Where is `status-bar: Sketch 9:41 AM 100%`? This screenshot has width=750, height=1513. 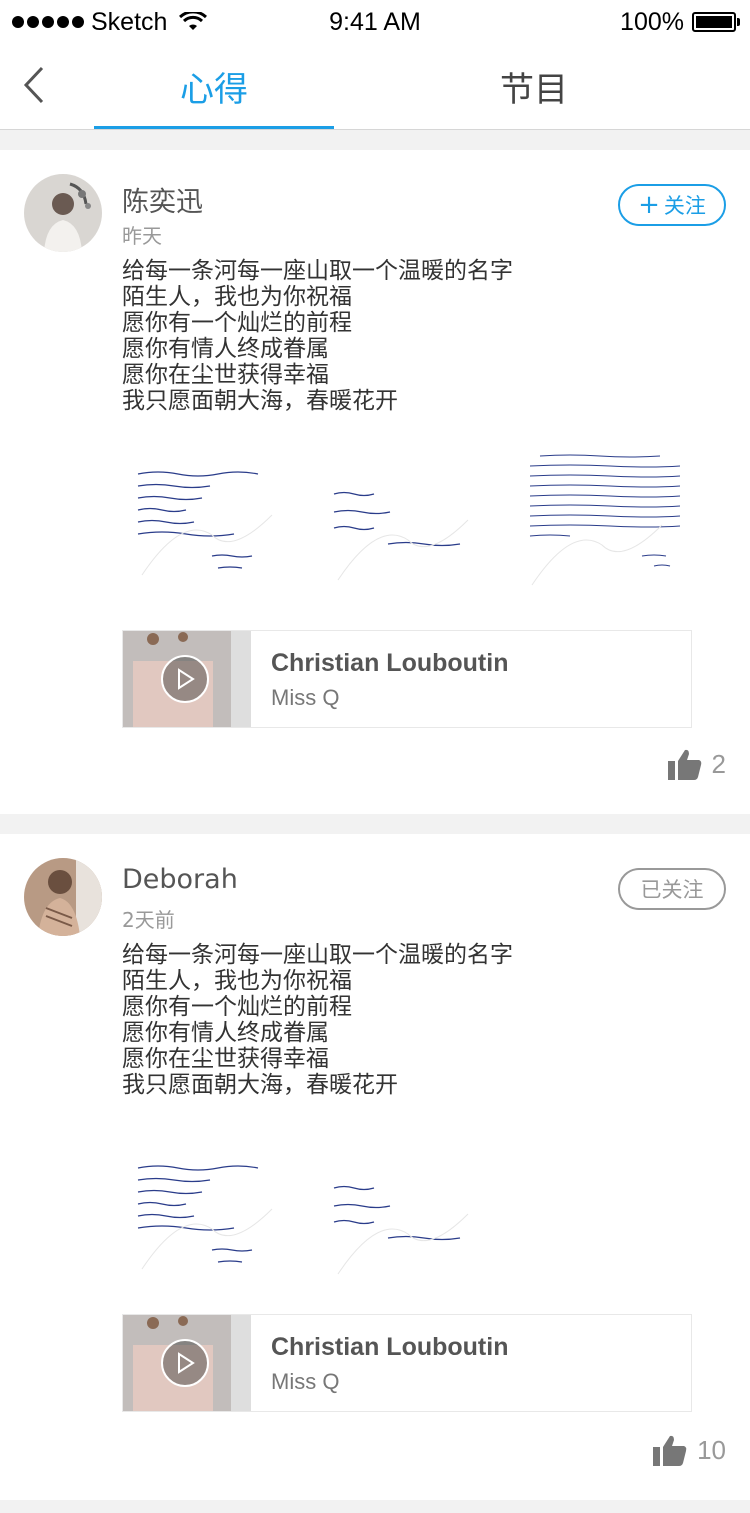
status-bar: Sketch 9:41 AM 100% is located at coordinates (375, 22).